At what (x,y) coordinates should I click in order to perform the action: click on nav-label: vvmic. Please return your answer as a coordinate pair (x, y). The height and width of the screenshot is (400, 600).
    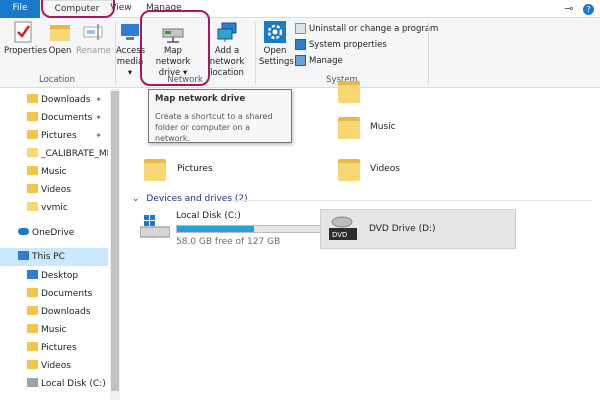
    Looking at the image, I should click on (54, 208).